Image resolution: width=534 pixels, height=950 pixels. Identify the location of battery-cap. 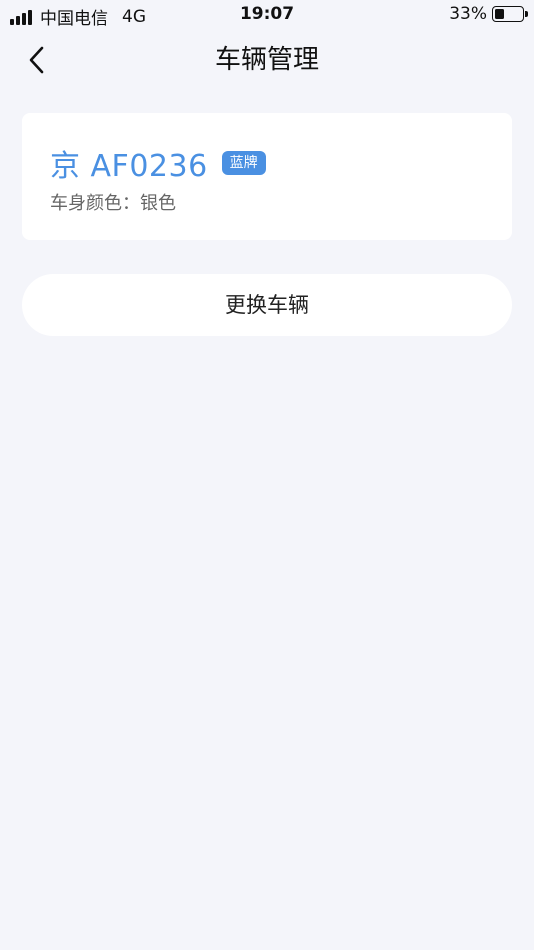
(526, 14).